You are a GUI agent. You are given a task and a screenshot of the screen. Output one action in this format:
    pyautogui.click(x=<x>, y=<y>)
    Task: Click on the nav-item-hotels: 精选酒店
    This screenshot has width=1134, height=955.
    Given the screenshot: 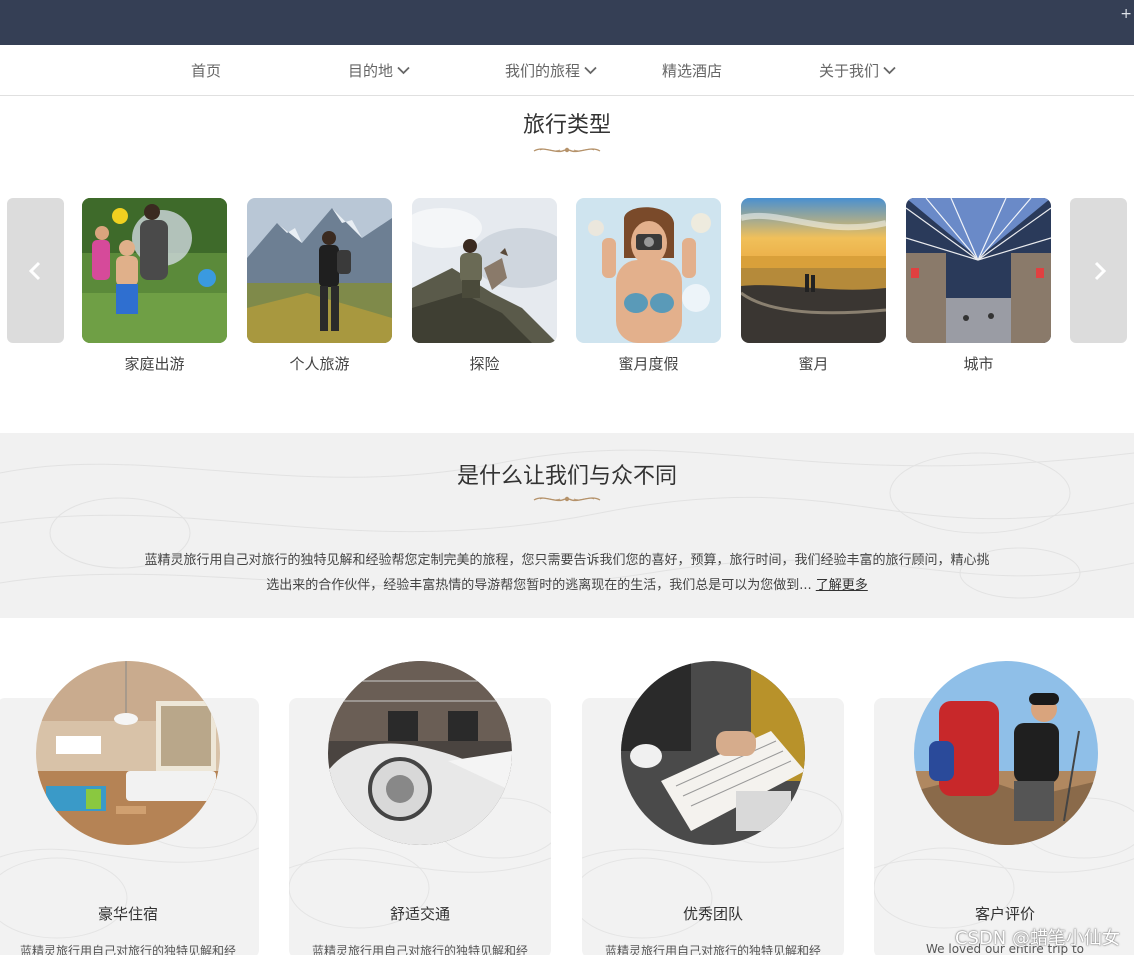 What is the action you would take?
    pyautogui.click(x=692, y=70)
    